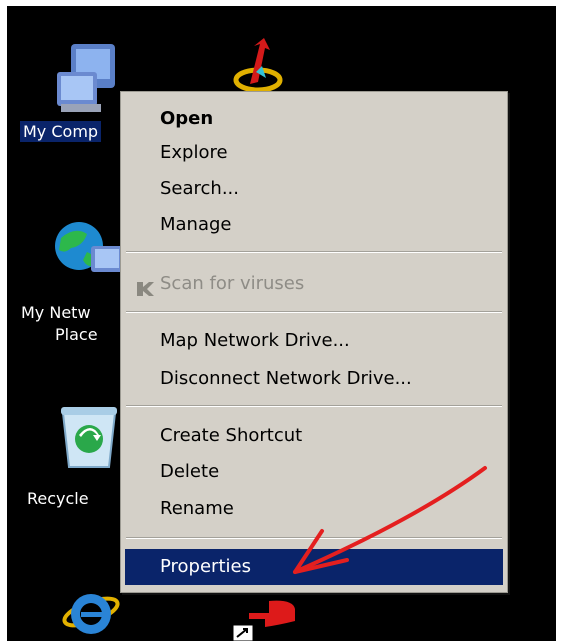  Describe the element at coordinates (314, 284) in the screenshot. I see `menu-item-scan-for-viruses: Scan for viruses` at that location.